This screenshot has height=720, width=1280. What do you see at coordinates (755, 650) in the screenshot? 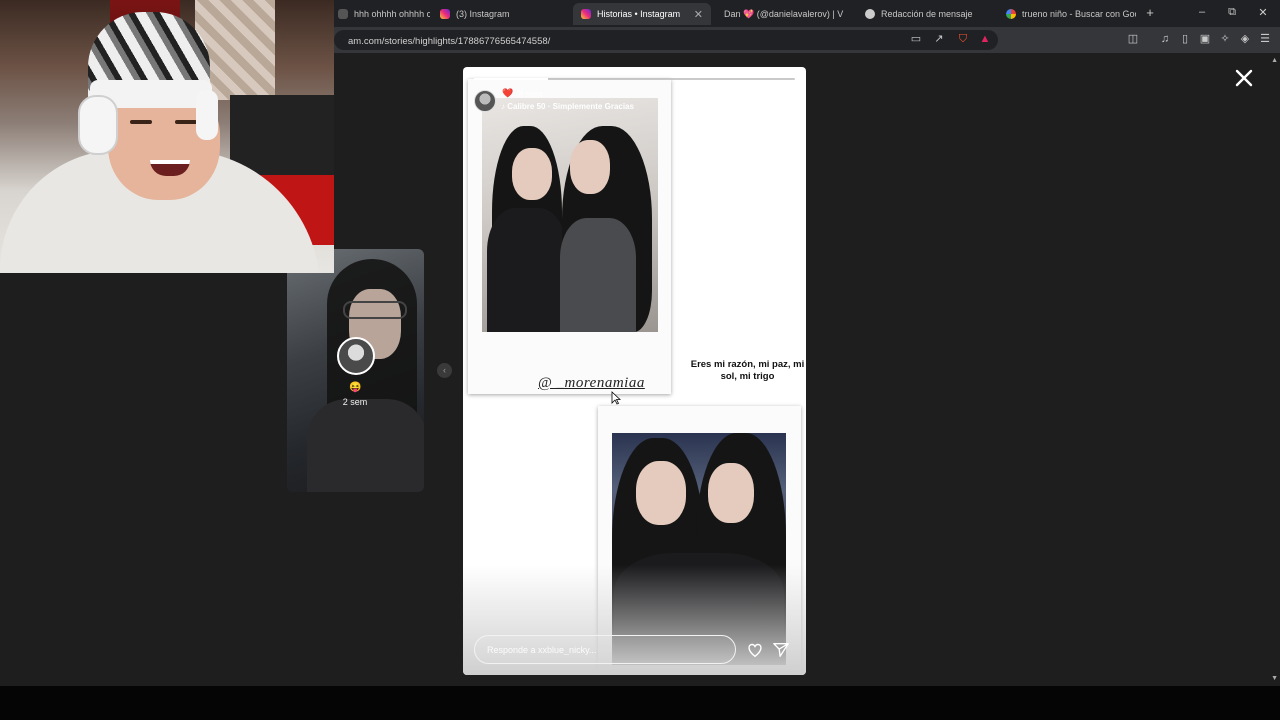
I see `like-heart-icon` at bounding box center [755, 650].